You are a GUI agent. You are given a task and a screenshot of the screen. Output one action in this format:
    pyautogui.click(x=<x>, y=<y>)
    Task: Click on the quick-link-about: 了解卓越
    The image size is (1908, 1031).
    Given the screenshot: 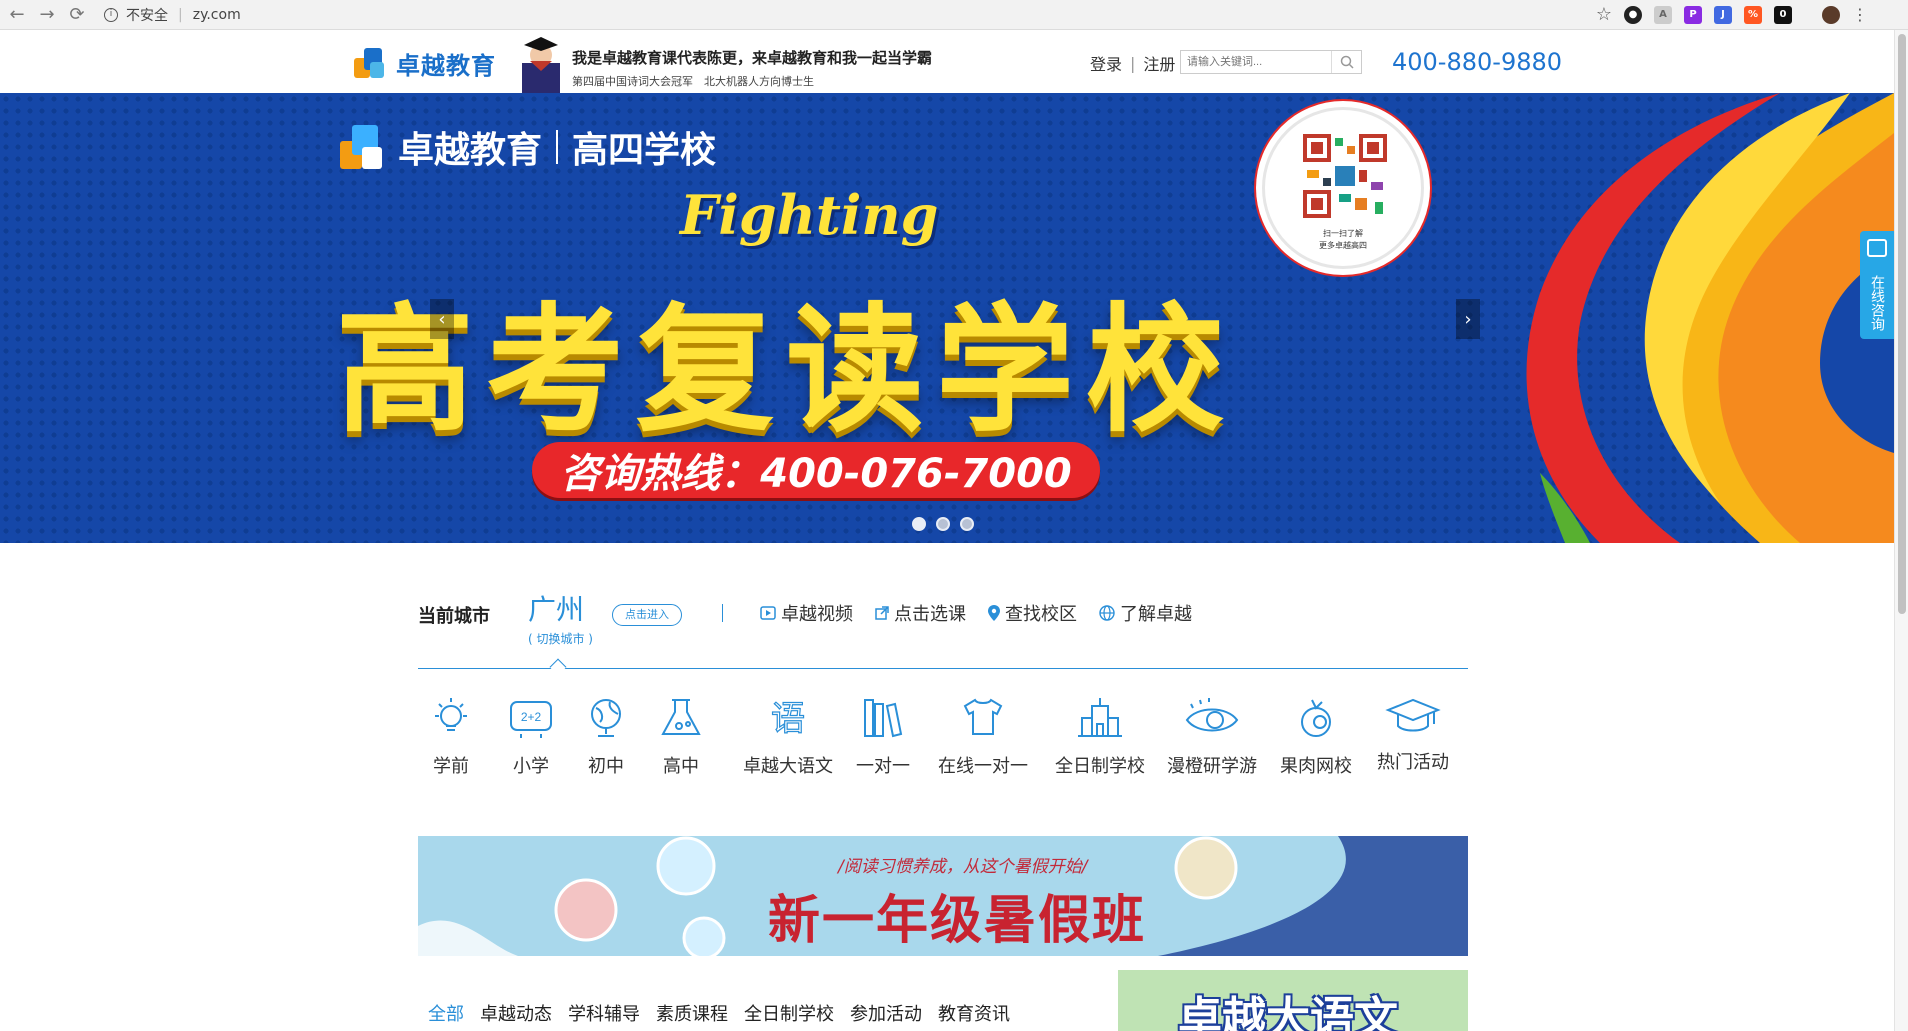 What is the action you would take?
    pyautogui.click(x=1145, y=613)
    